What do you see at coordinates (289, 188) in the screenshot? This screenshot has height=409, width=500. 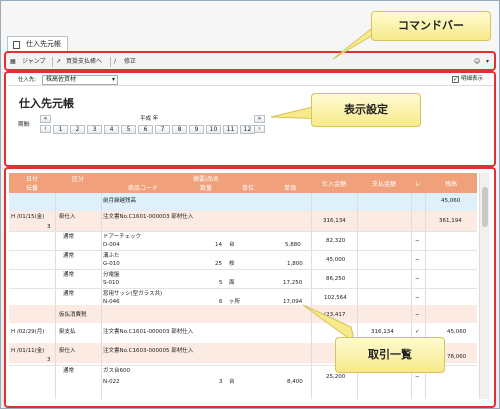 I see `header-price: 単価` at bounding box center [289, 188].